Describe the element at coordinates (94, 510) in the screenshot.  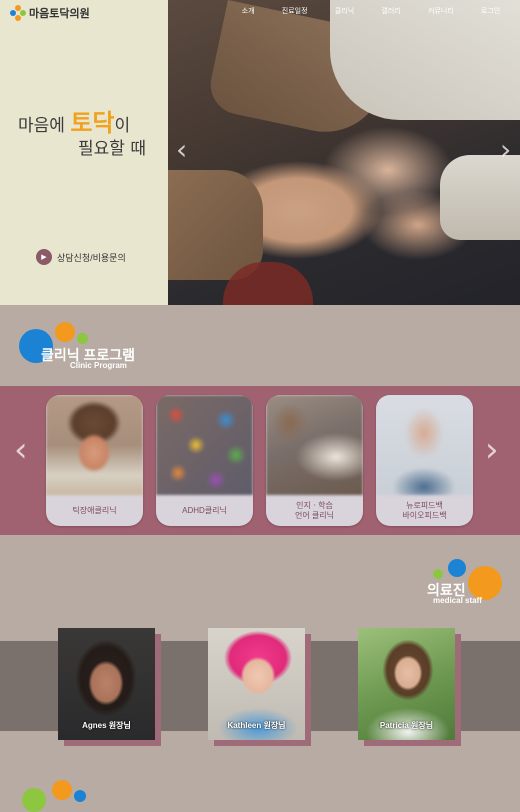
I see `program-label: 틱장애클리닉` at that location.